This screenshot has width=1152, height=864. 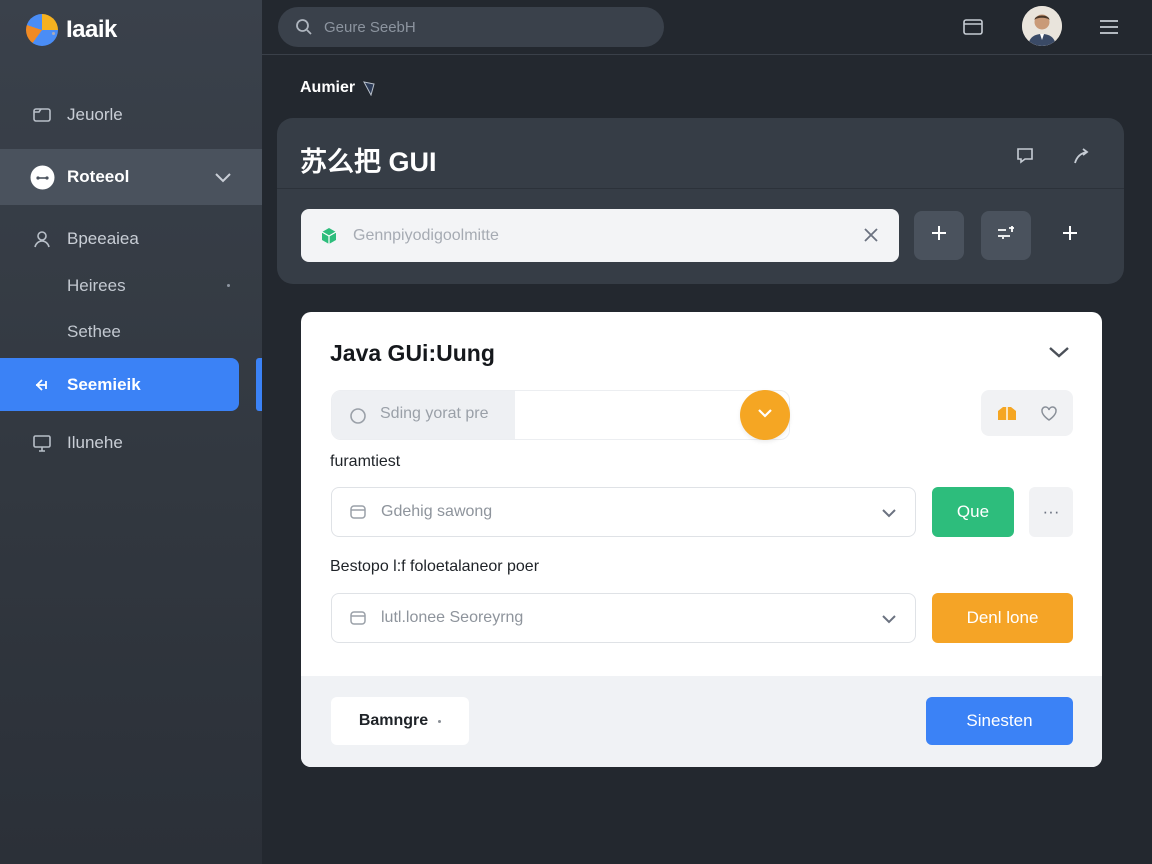 I want to click on que-button: Que, so click(x=973, y=512).